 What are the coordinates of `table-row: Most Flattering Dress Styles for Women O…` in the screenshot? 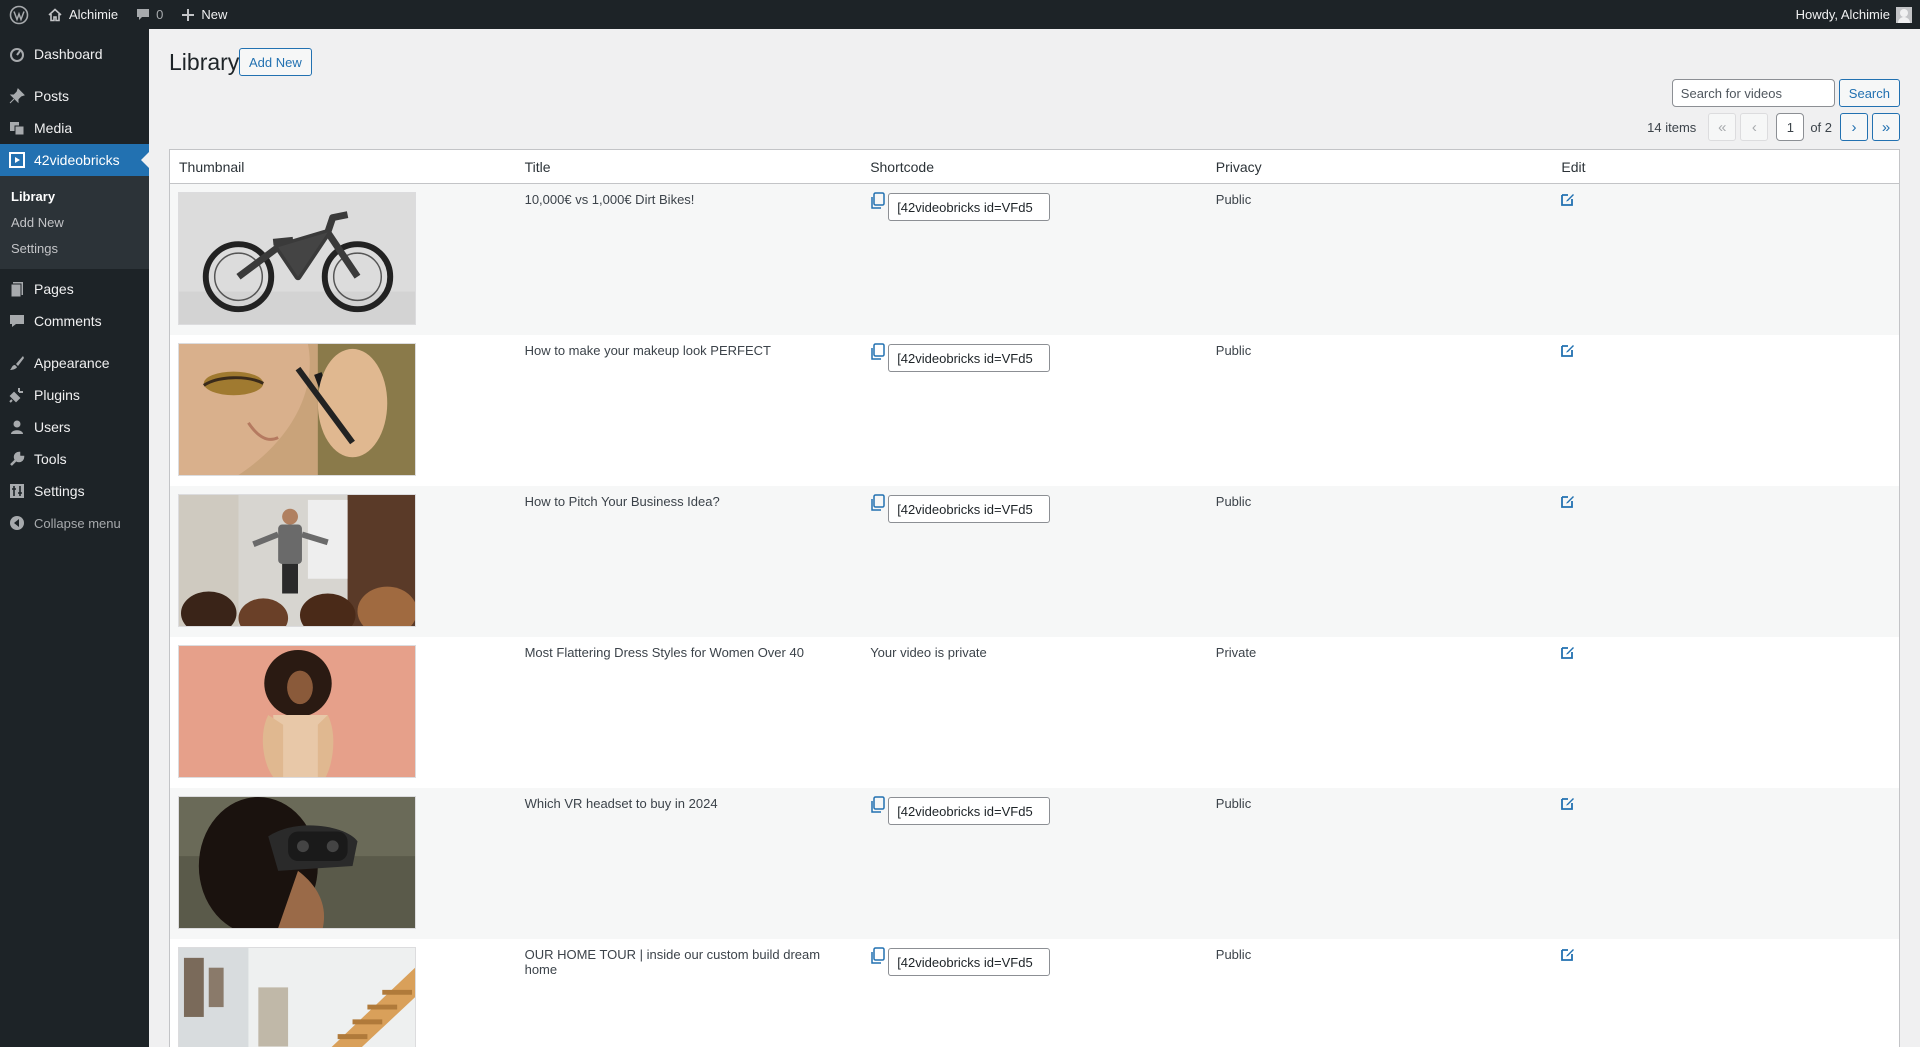 It's located at (1034, 712).